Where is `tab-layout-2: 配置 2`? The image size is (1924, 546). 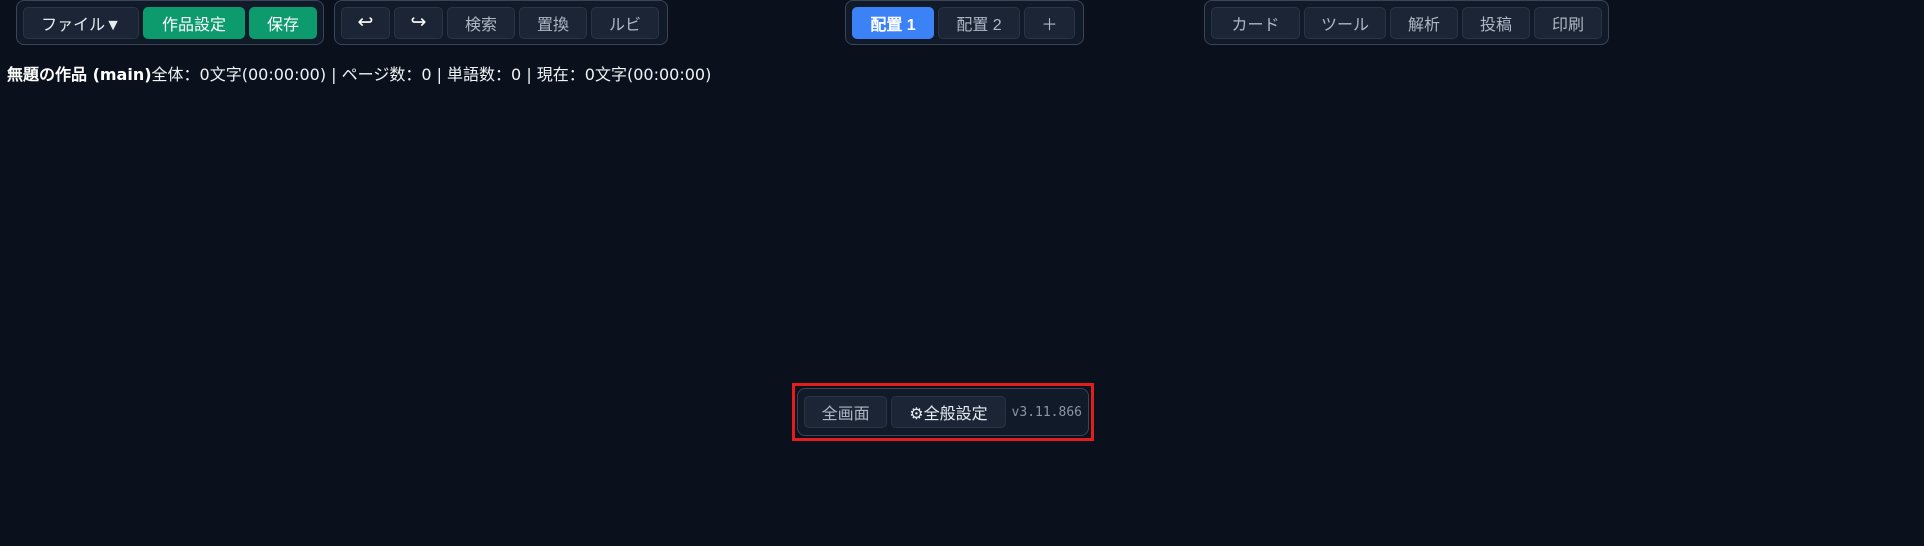
tab-layout-2: 配置 2 is located at coordinates (979, 22).